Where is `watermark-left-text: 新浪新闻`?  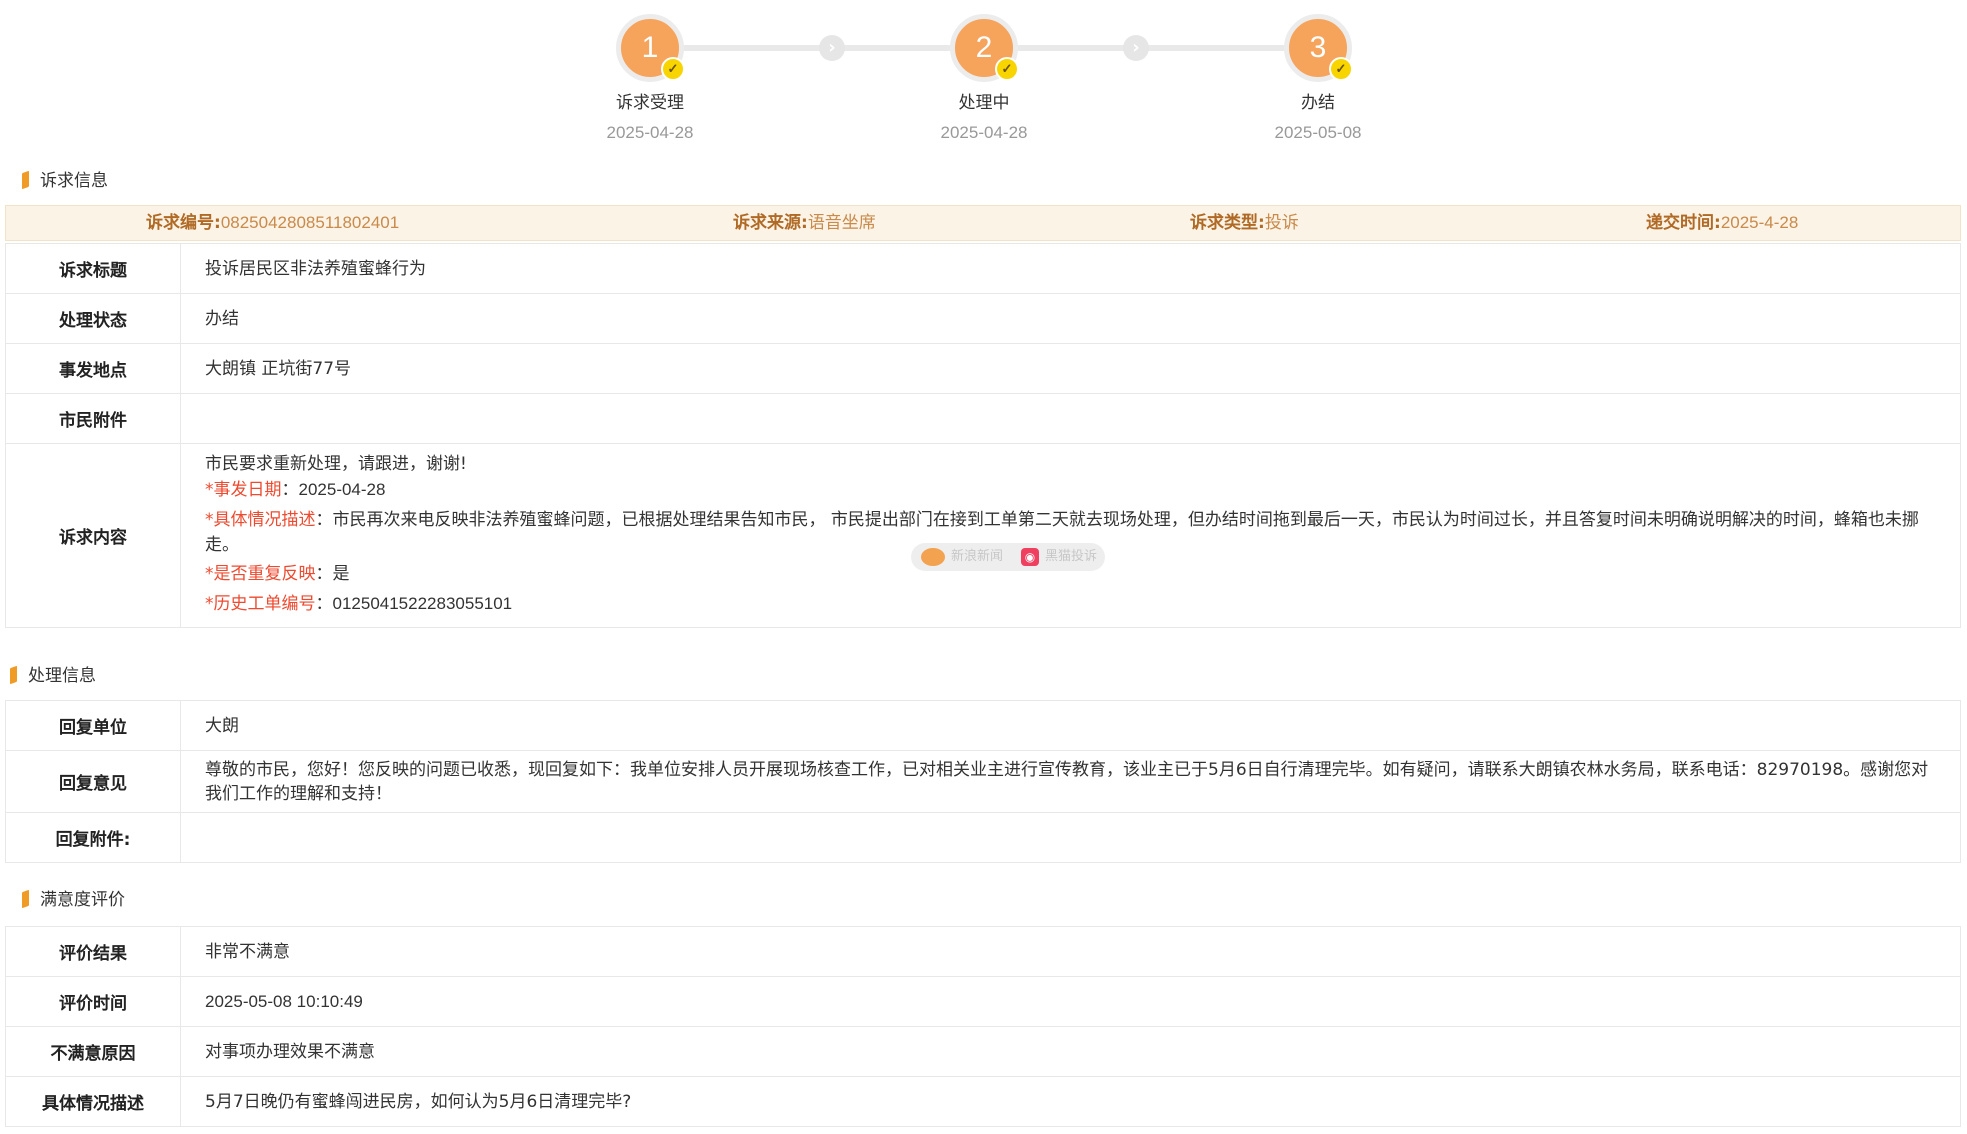
watermark-left-text: 新浪新闻 is located at coordinates (977, 556).